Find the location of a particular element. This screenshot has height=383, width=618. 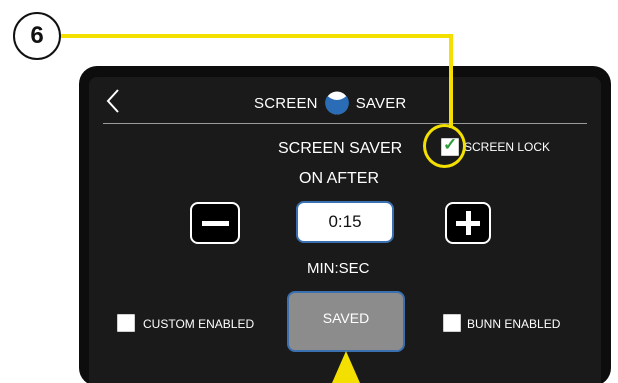

bunn-enabled-label: BUNN ENABLED is located at coordinates (514, 324).